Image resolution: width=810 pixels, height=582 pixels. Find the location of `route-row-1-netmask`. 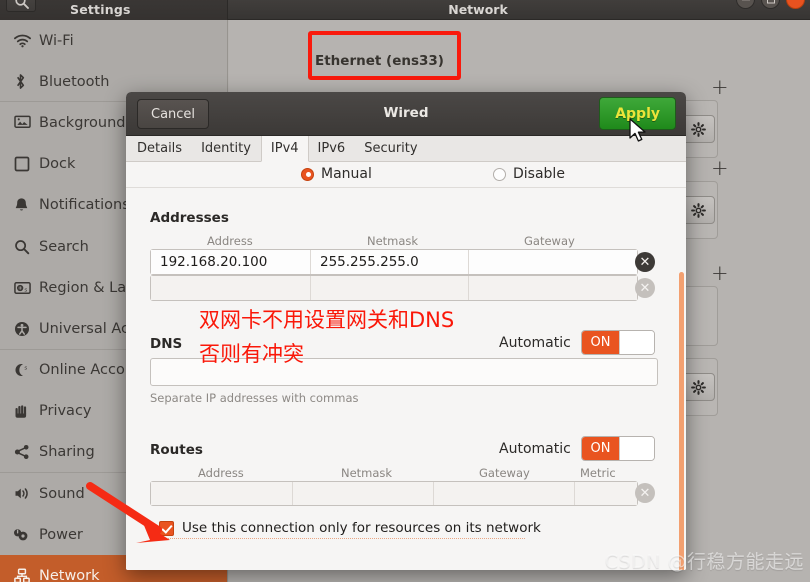

route-row-1-netmask is located at coordinates (363, 493).